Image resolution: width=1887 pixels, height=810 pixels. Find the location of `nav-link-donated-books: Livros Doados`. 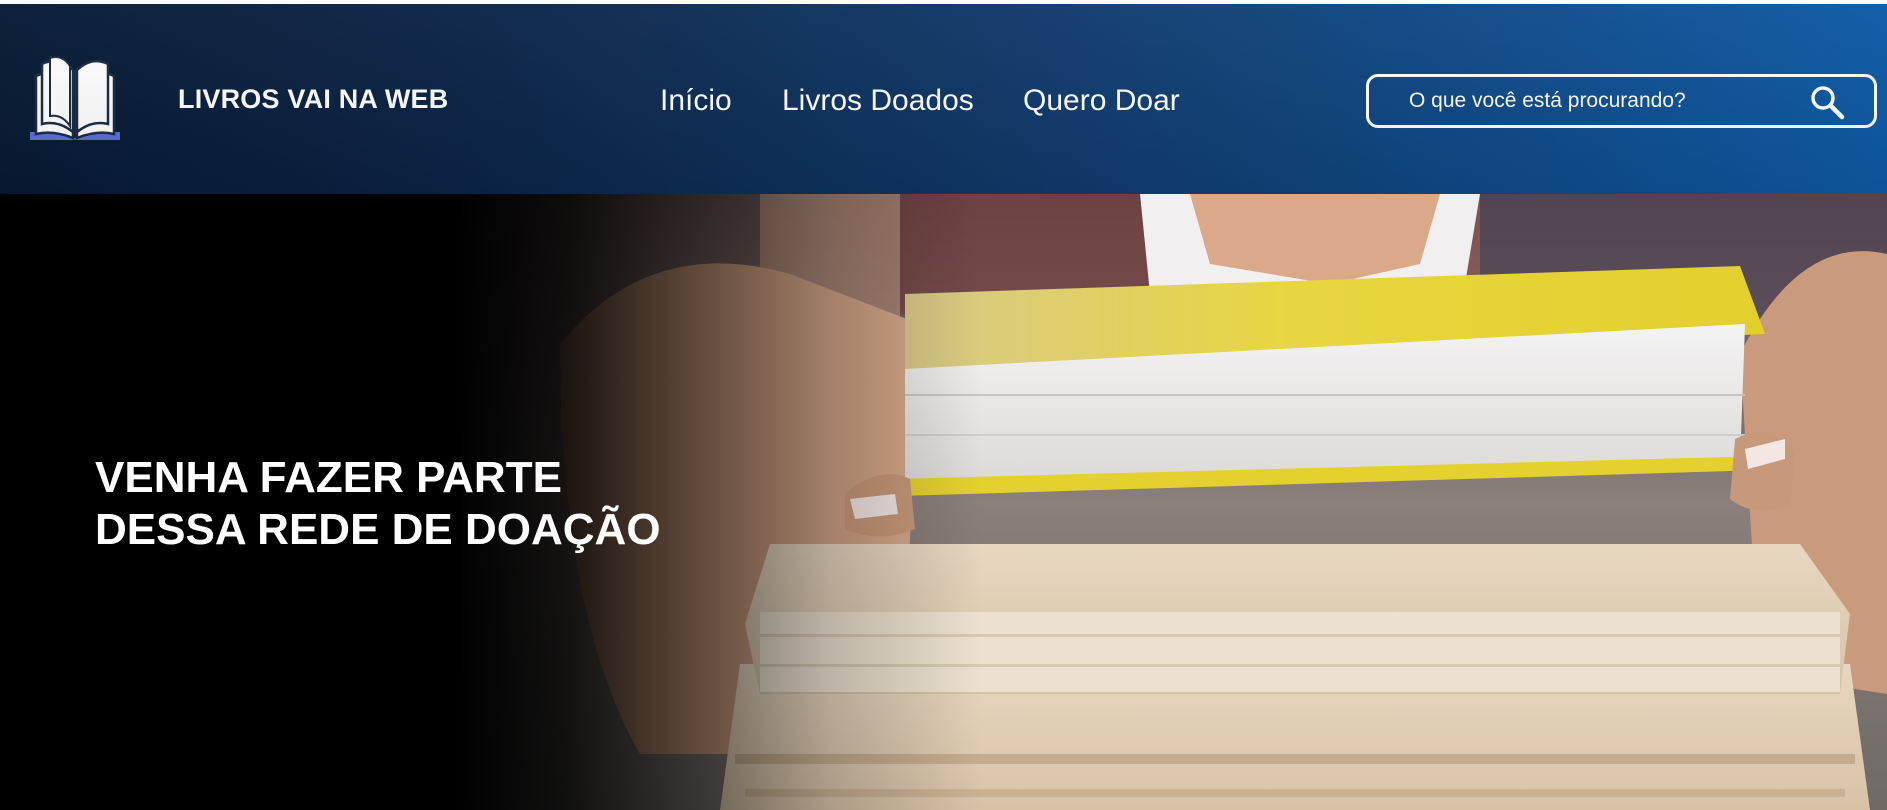

nav-link-donated-books: Livros Doados is located at coordinates (878, 101).